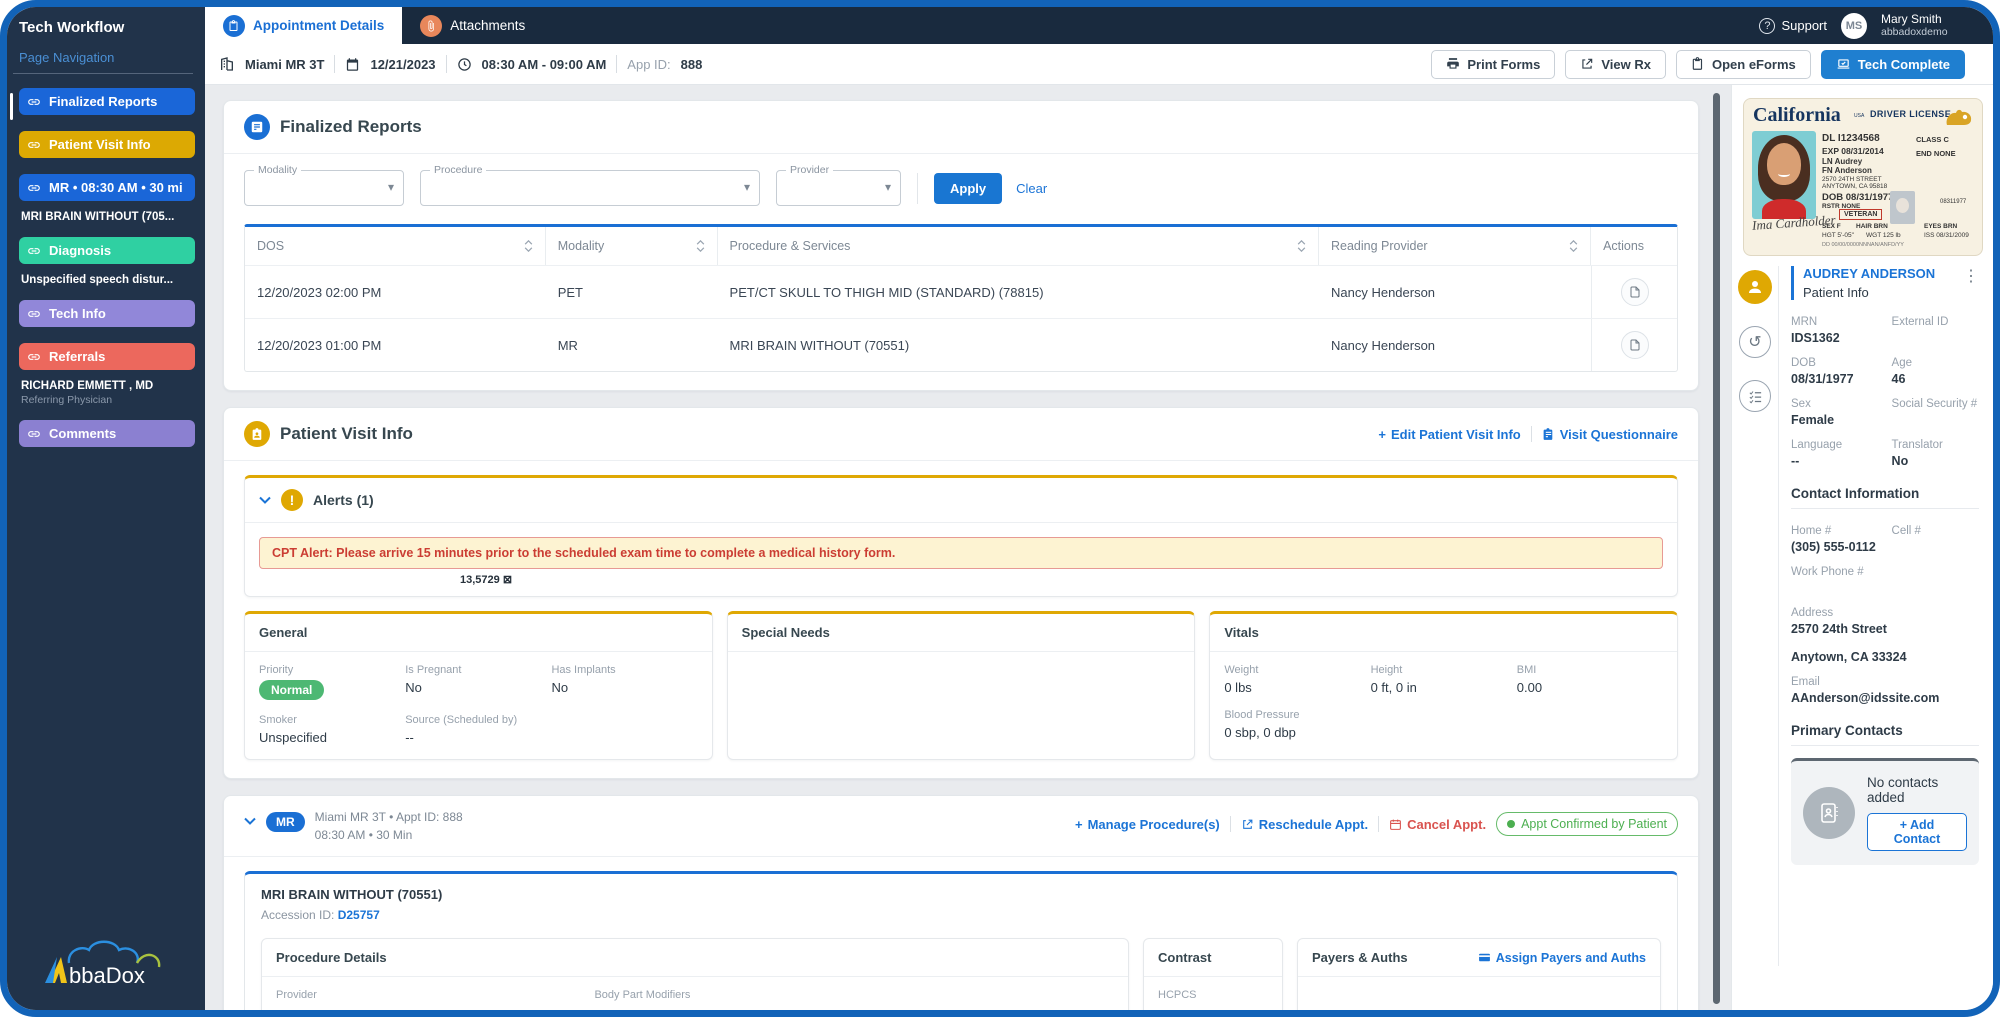 The image size is (2000, 1017). What do you see at coordinates (1484, 957) in the screenshot?
I see `card-icon` at bounding box center [1484, 957].